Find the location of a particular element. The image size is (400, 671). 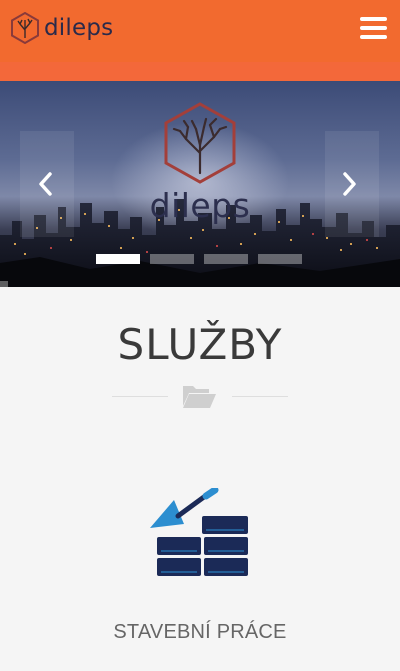

site-header: dileps is located at coordinates (200, 31).